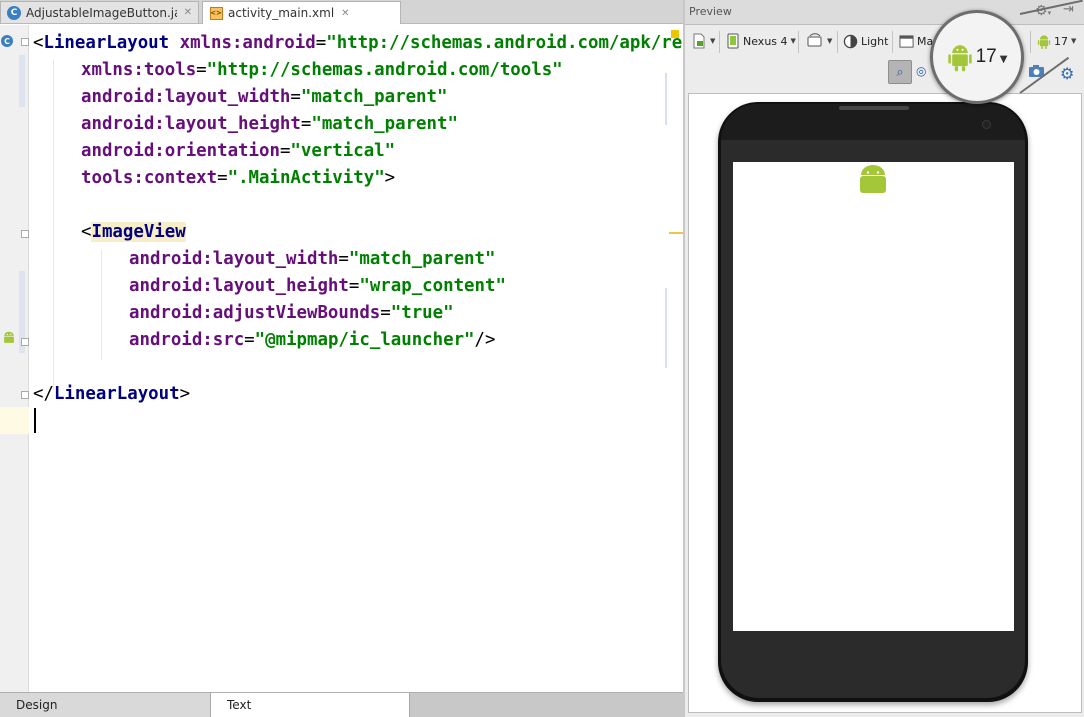 This screenshot has height=717, width=1084. I want to click on tab-activity-main-xml: <> activity_main.xml ✕, so click(301, 12).